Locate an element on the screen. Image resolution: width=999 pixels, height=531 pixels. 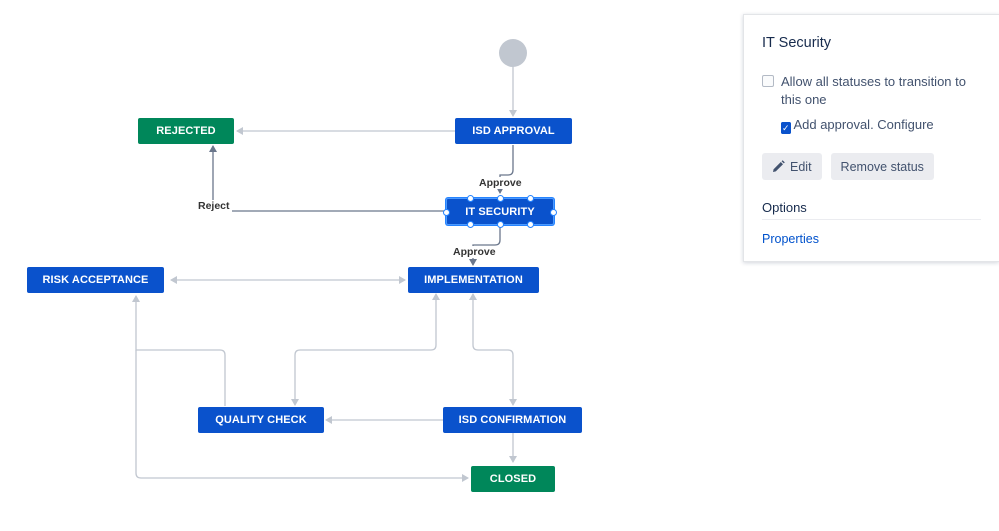
status-label: CLOSED is located at coordinates (513, 479).